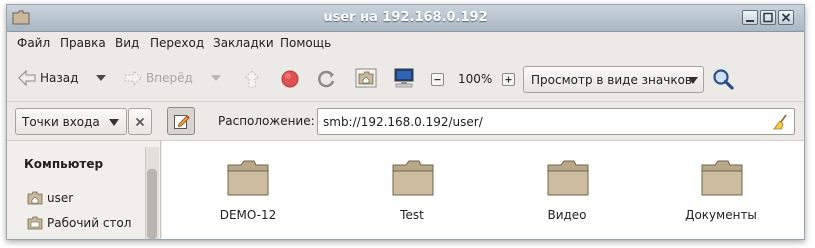 This screenshot has height=248, width=815. Describe the element at coordinates (87, 199) in the screenshot. I see `sidebar-item-user: user` at that location.